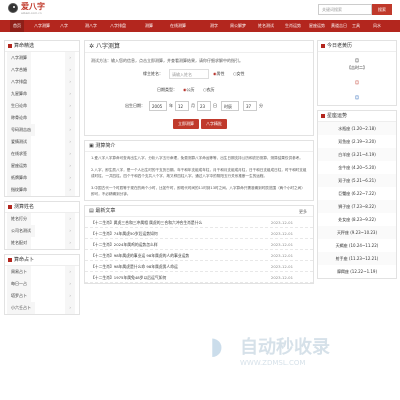 This screenshot has height=400, width=400. Describe the element at coordinates (42, 272) in the screenshot. I see `left-item: 周易占卜 ›` at that location.